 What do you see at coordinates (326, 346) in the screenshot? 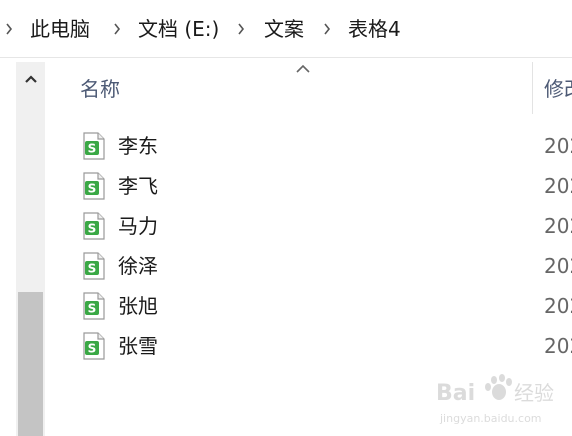
I see `file-row: S 张雪 2020` at bounding box center [326, 346].